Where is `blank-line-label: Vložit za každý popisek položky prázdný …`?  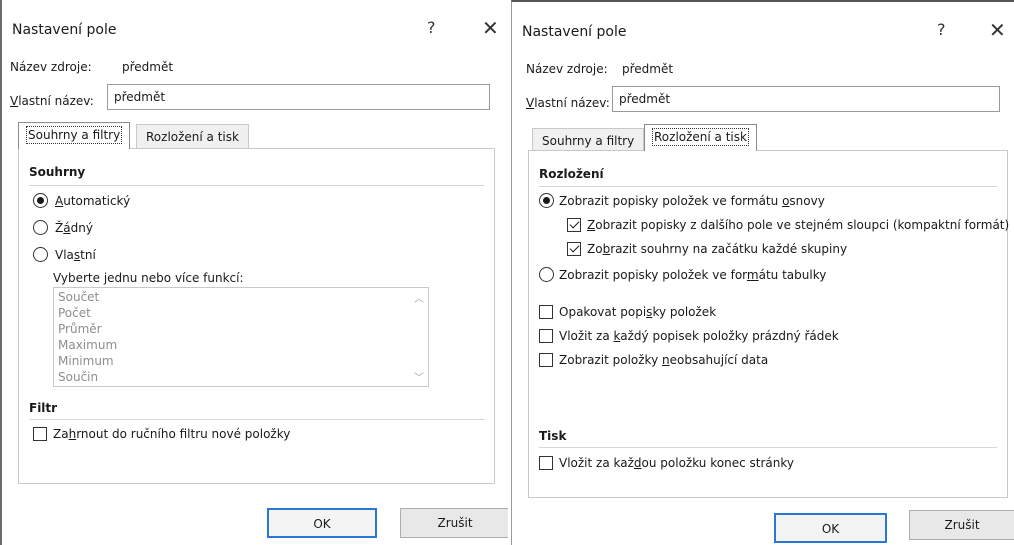 blank-line-label: Vložit za každý popisek položky prázdný … is located at coordinates (699, 336).